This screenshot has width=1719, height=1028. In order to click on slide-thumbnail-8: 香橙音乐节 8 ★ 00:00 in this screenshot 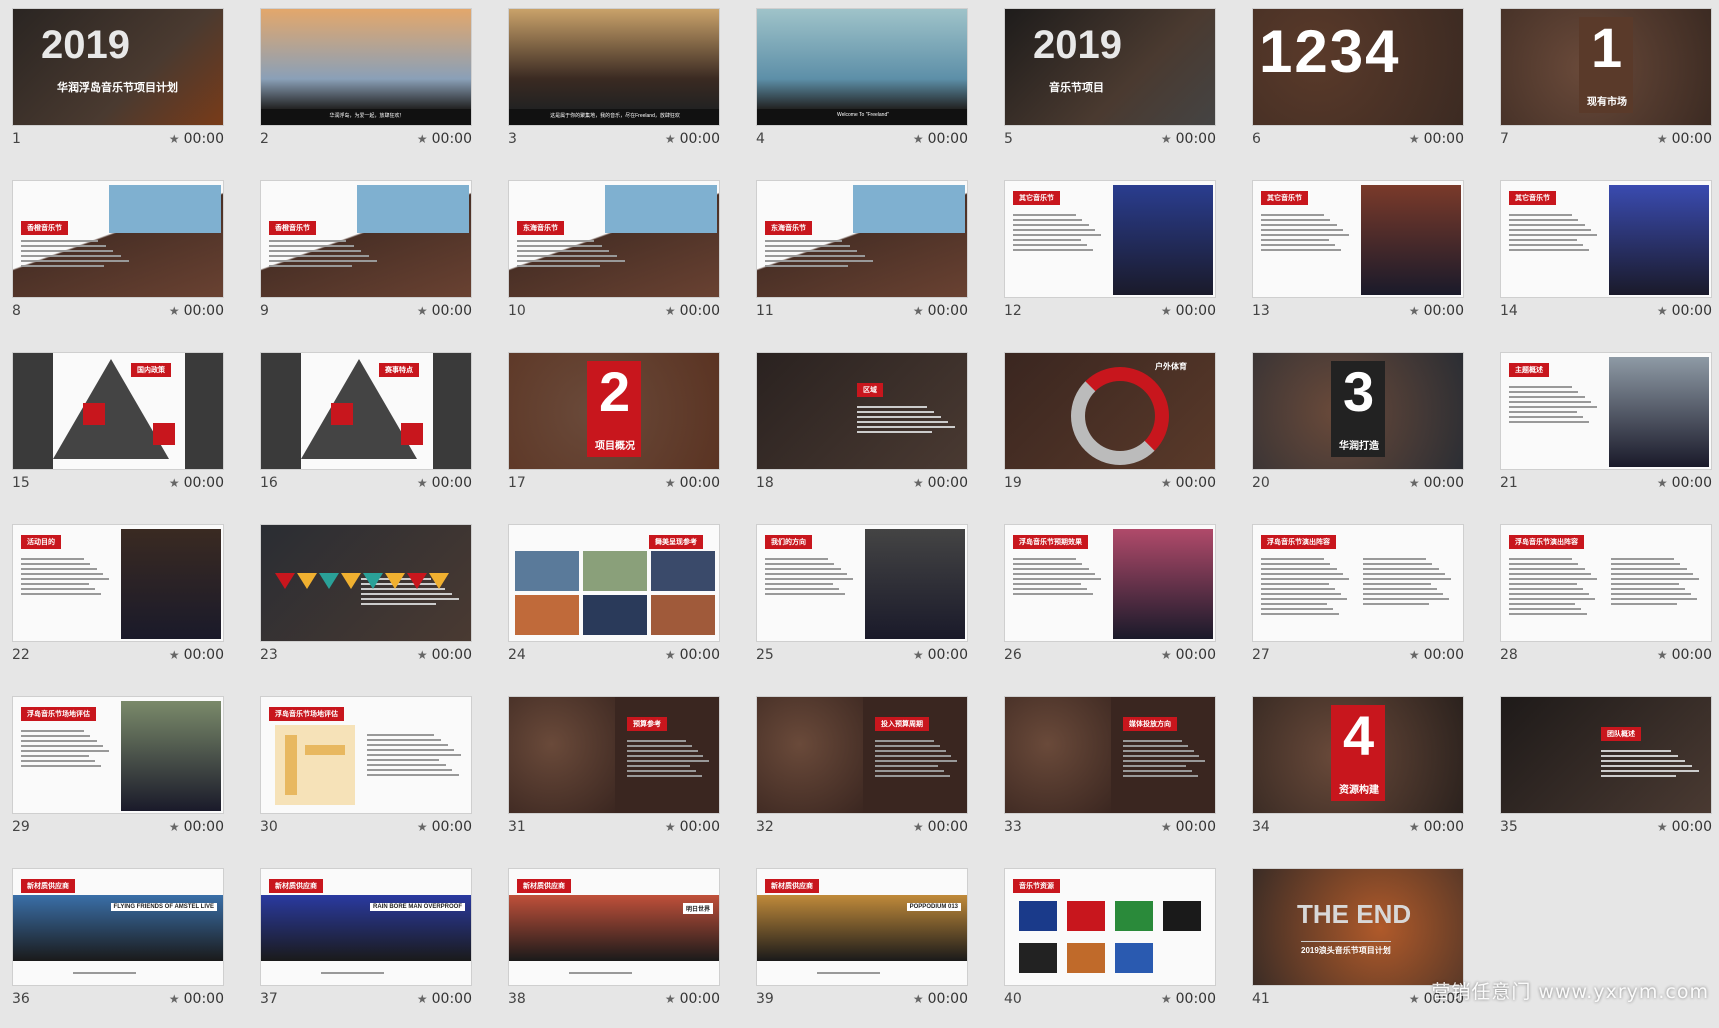, I will do `click(118, 260)`.